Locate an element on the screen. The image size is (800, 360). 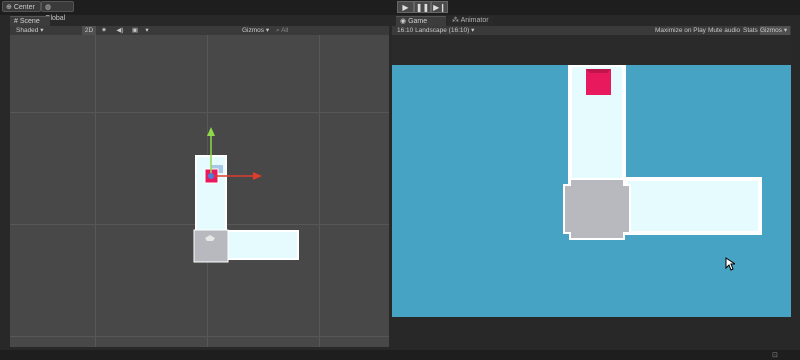
play-button: ▶ is located at coordinates (405, 7).